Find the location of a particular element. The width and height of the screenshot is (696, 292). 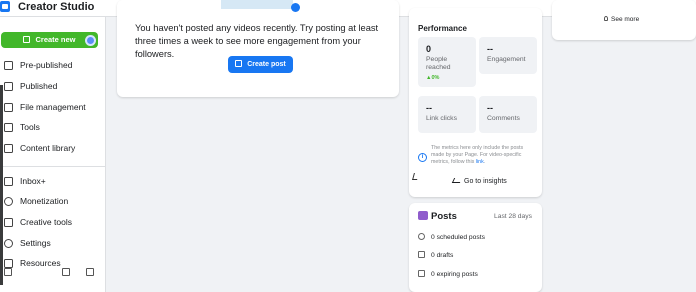

create-new-label: Create new is located at coordinates (55, 39).